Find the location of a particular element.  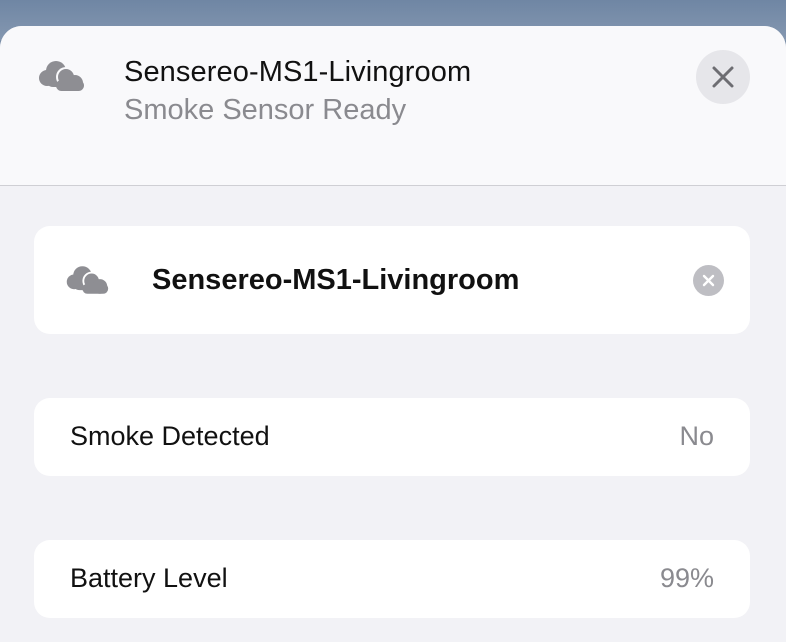

close-button is located at coordinates (723, 77).